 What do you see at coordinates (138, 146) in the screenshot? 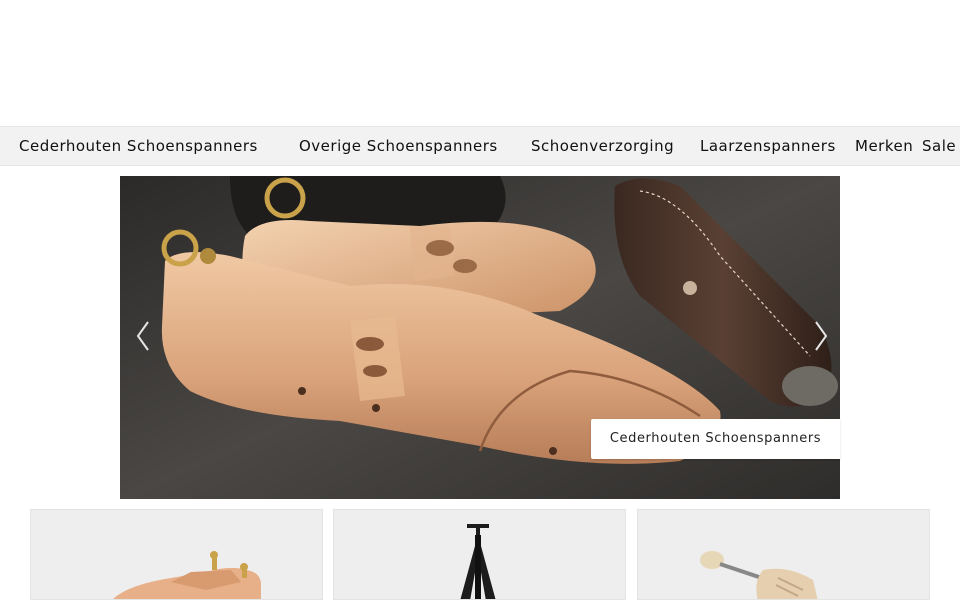
I see `nav-item-cederhouten-schoenspanners: Cederhouten Schoenspanners` at bounding box center [138, 146].